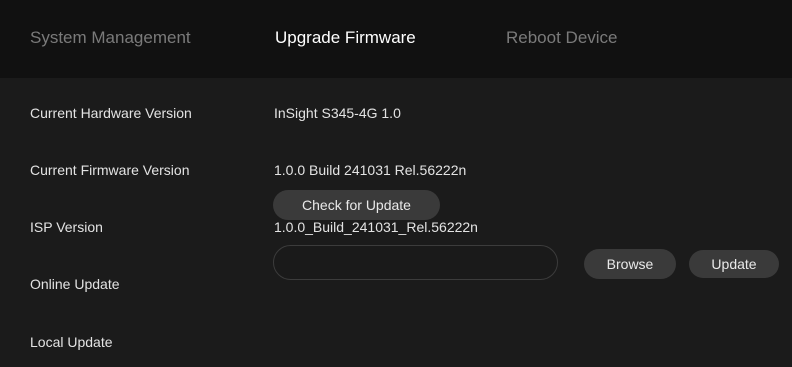 This screenshot has height=367, width=792. What do you see at coordinates (111, 113) in the screenshot?
I see `hardware-version-label: Current Hardware Version` at bounding box center [111, 113].